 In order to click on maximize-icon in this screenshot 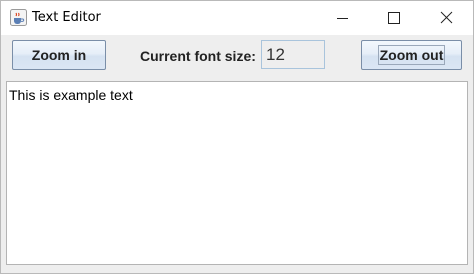, I will do `click(394, 18)`.